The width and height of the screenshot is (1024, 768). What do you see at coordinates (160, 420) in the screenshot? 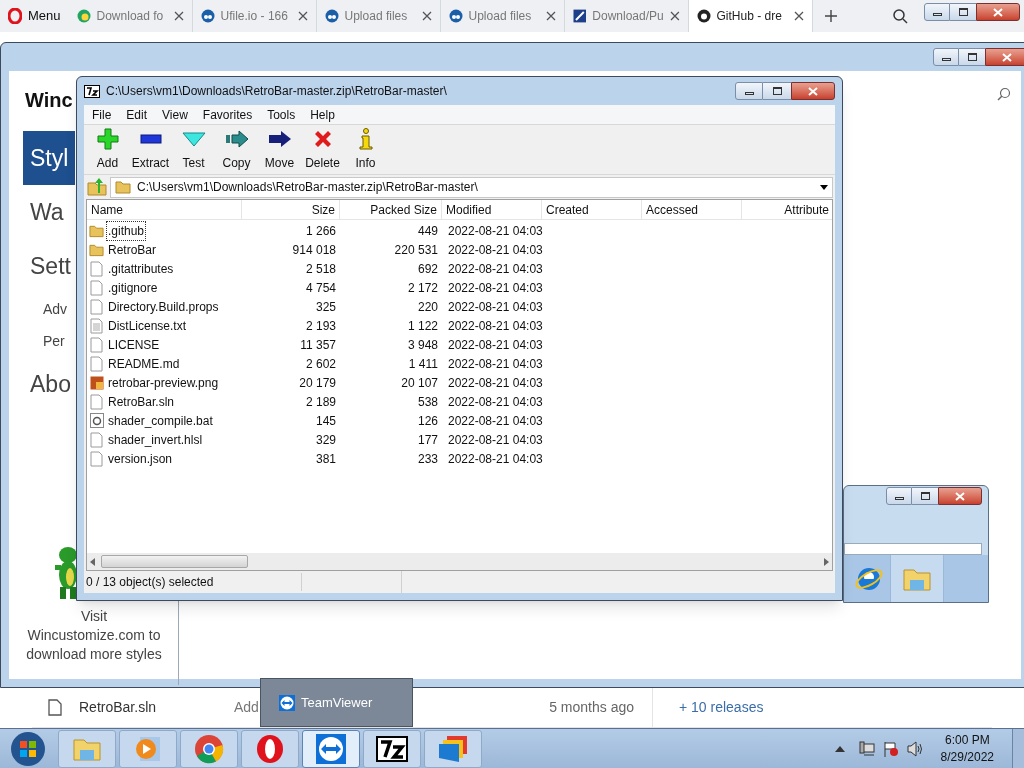
I see `file-name: shader_compile.bat` at bounding box center [160, 420].